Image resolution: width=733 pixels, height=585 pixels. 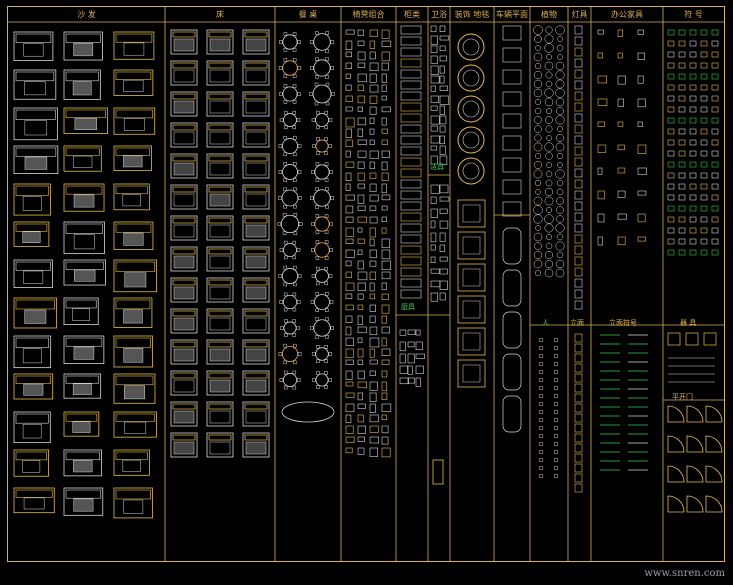 What do you see at coordinates (438, 472) in the screenshot?
I see `sink-block` at bounding box center [438, 472].